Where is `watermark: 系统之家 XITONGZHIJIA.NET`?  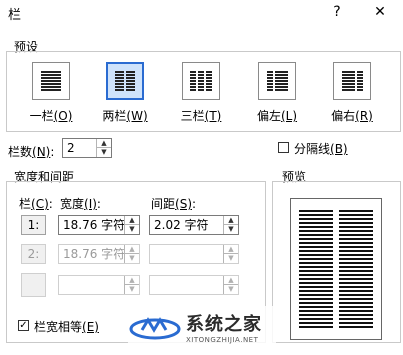 watermark: 系统之家 XITONGZHIJIA.NET is located at coordinates (202, 328).